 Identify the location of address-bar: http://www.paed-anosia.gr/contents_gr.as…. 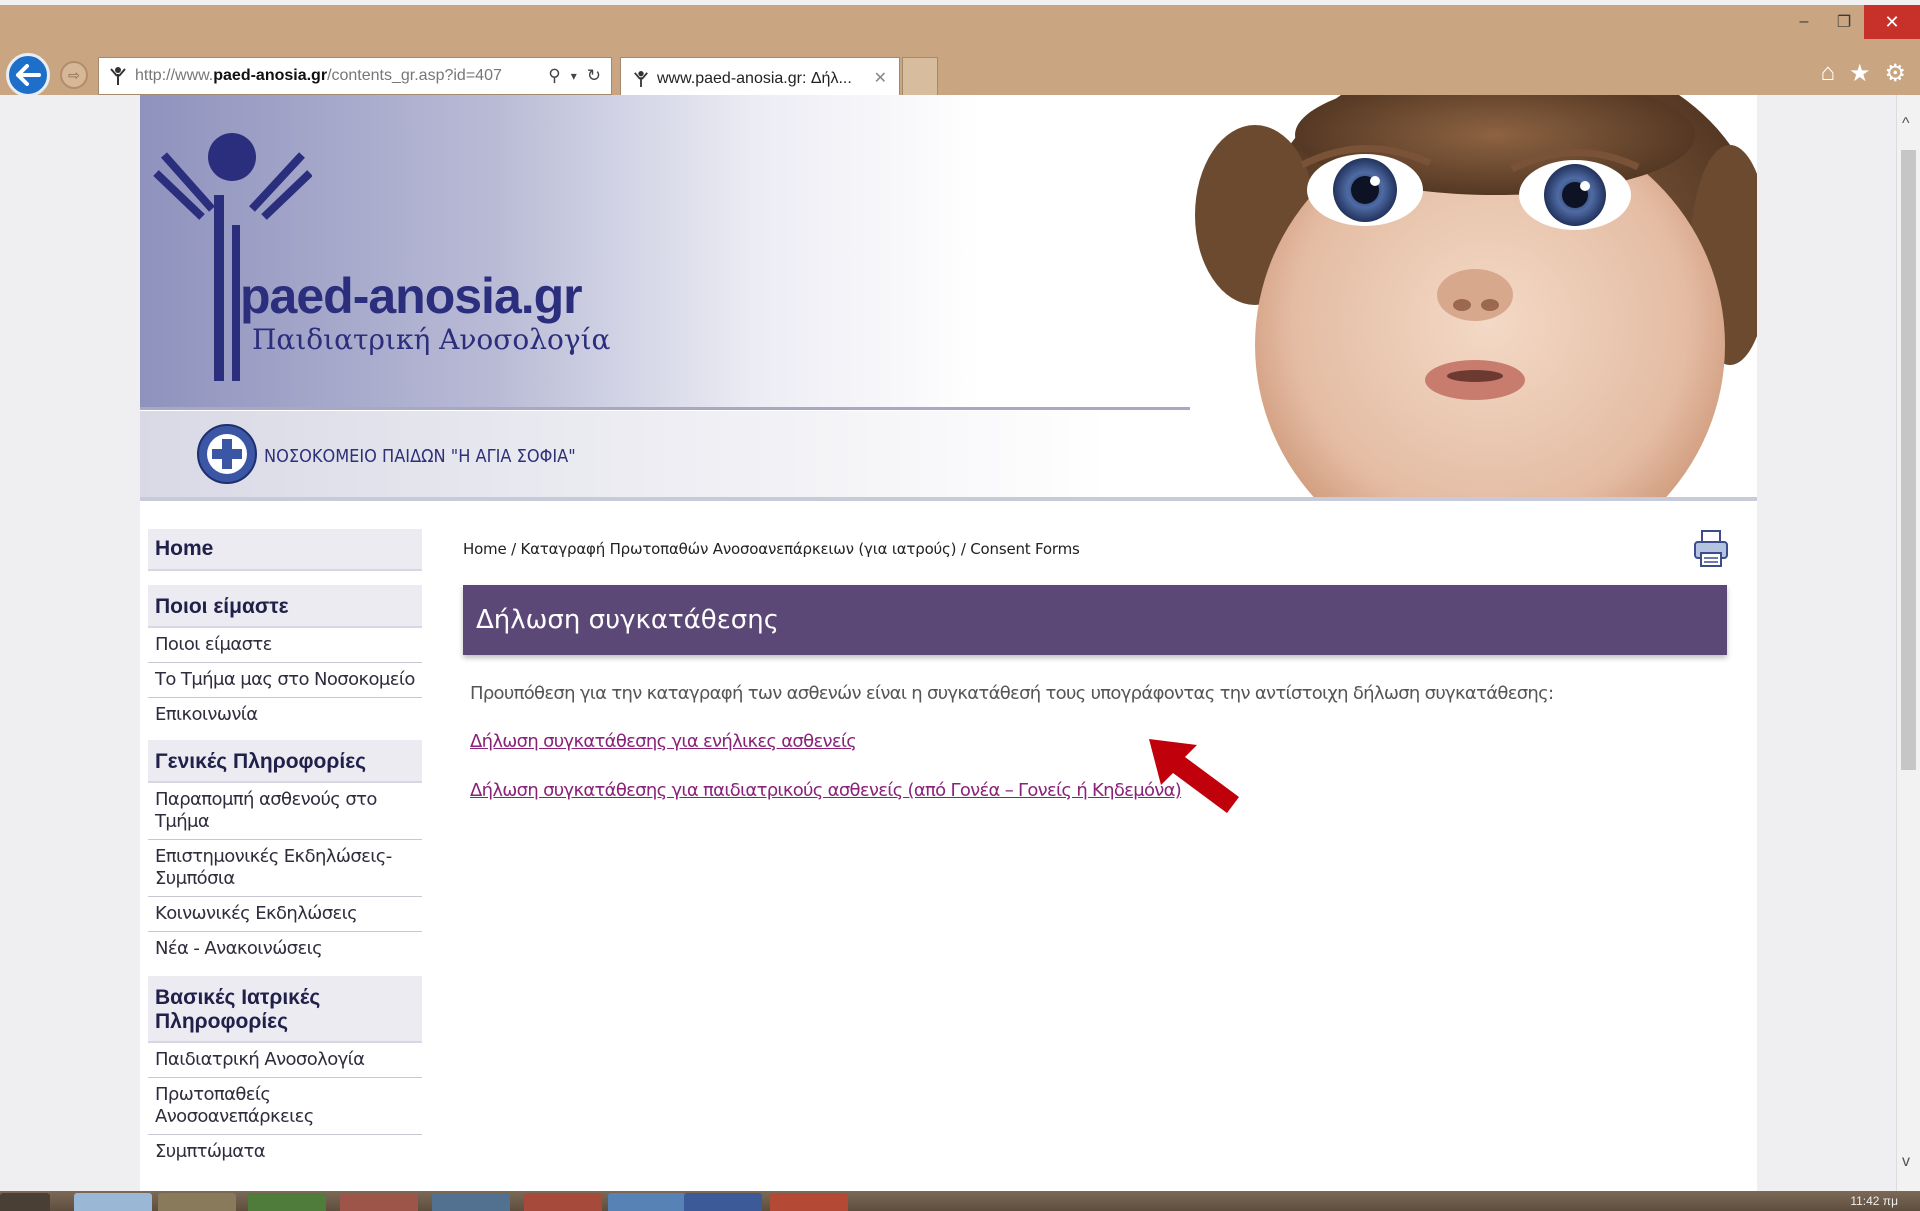
(355, 76).